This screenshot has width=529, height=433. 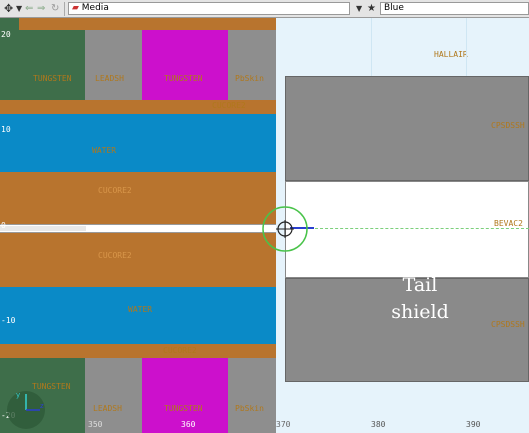 What do you see at coordinates (26, 410) in the screenshot?
I see `axis-orientation-icon: y z` at bounding box center [26, 410].